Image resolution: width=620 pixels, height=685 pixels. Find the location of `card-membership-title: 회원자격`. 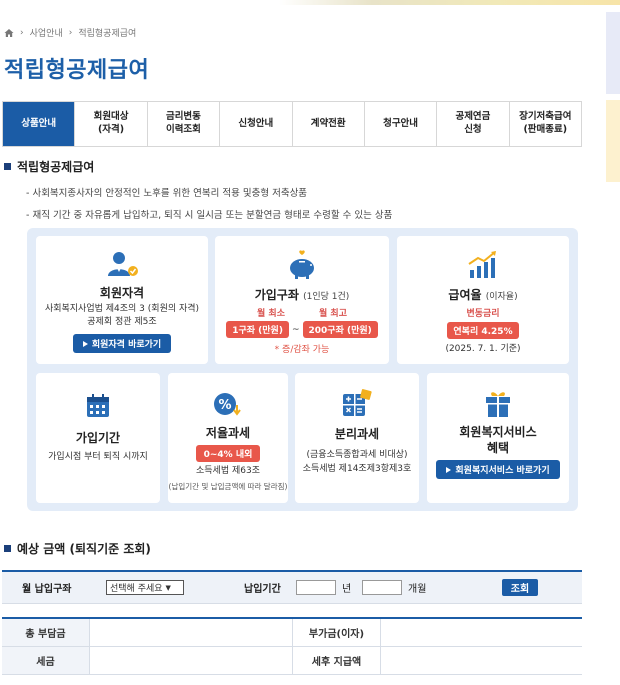

card-membership-title: 회원자격 is located at coordinates (122, 293).